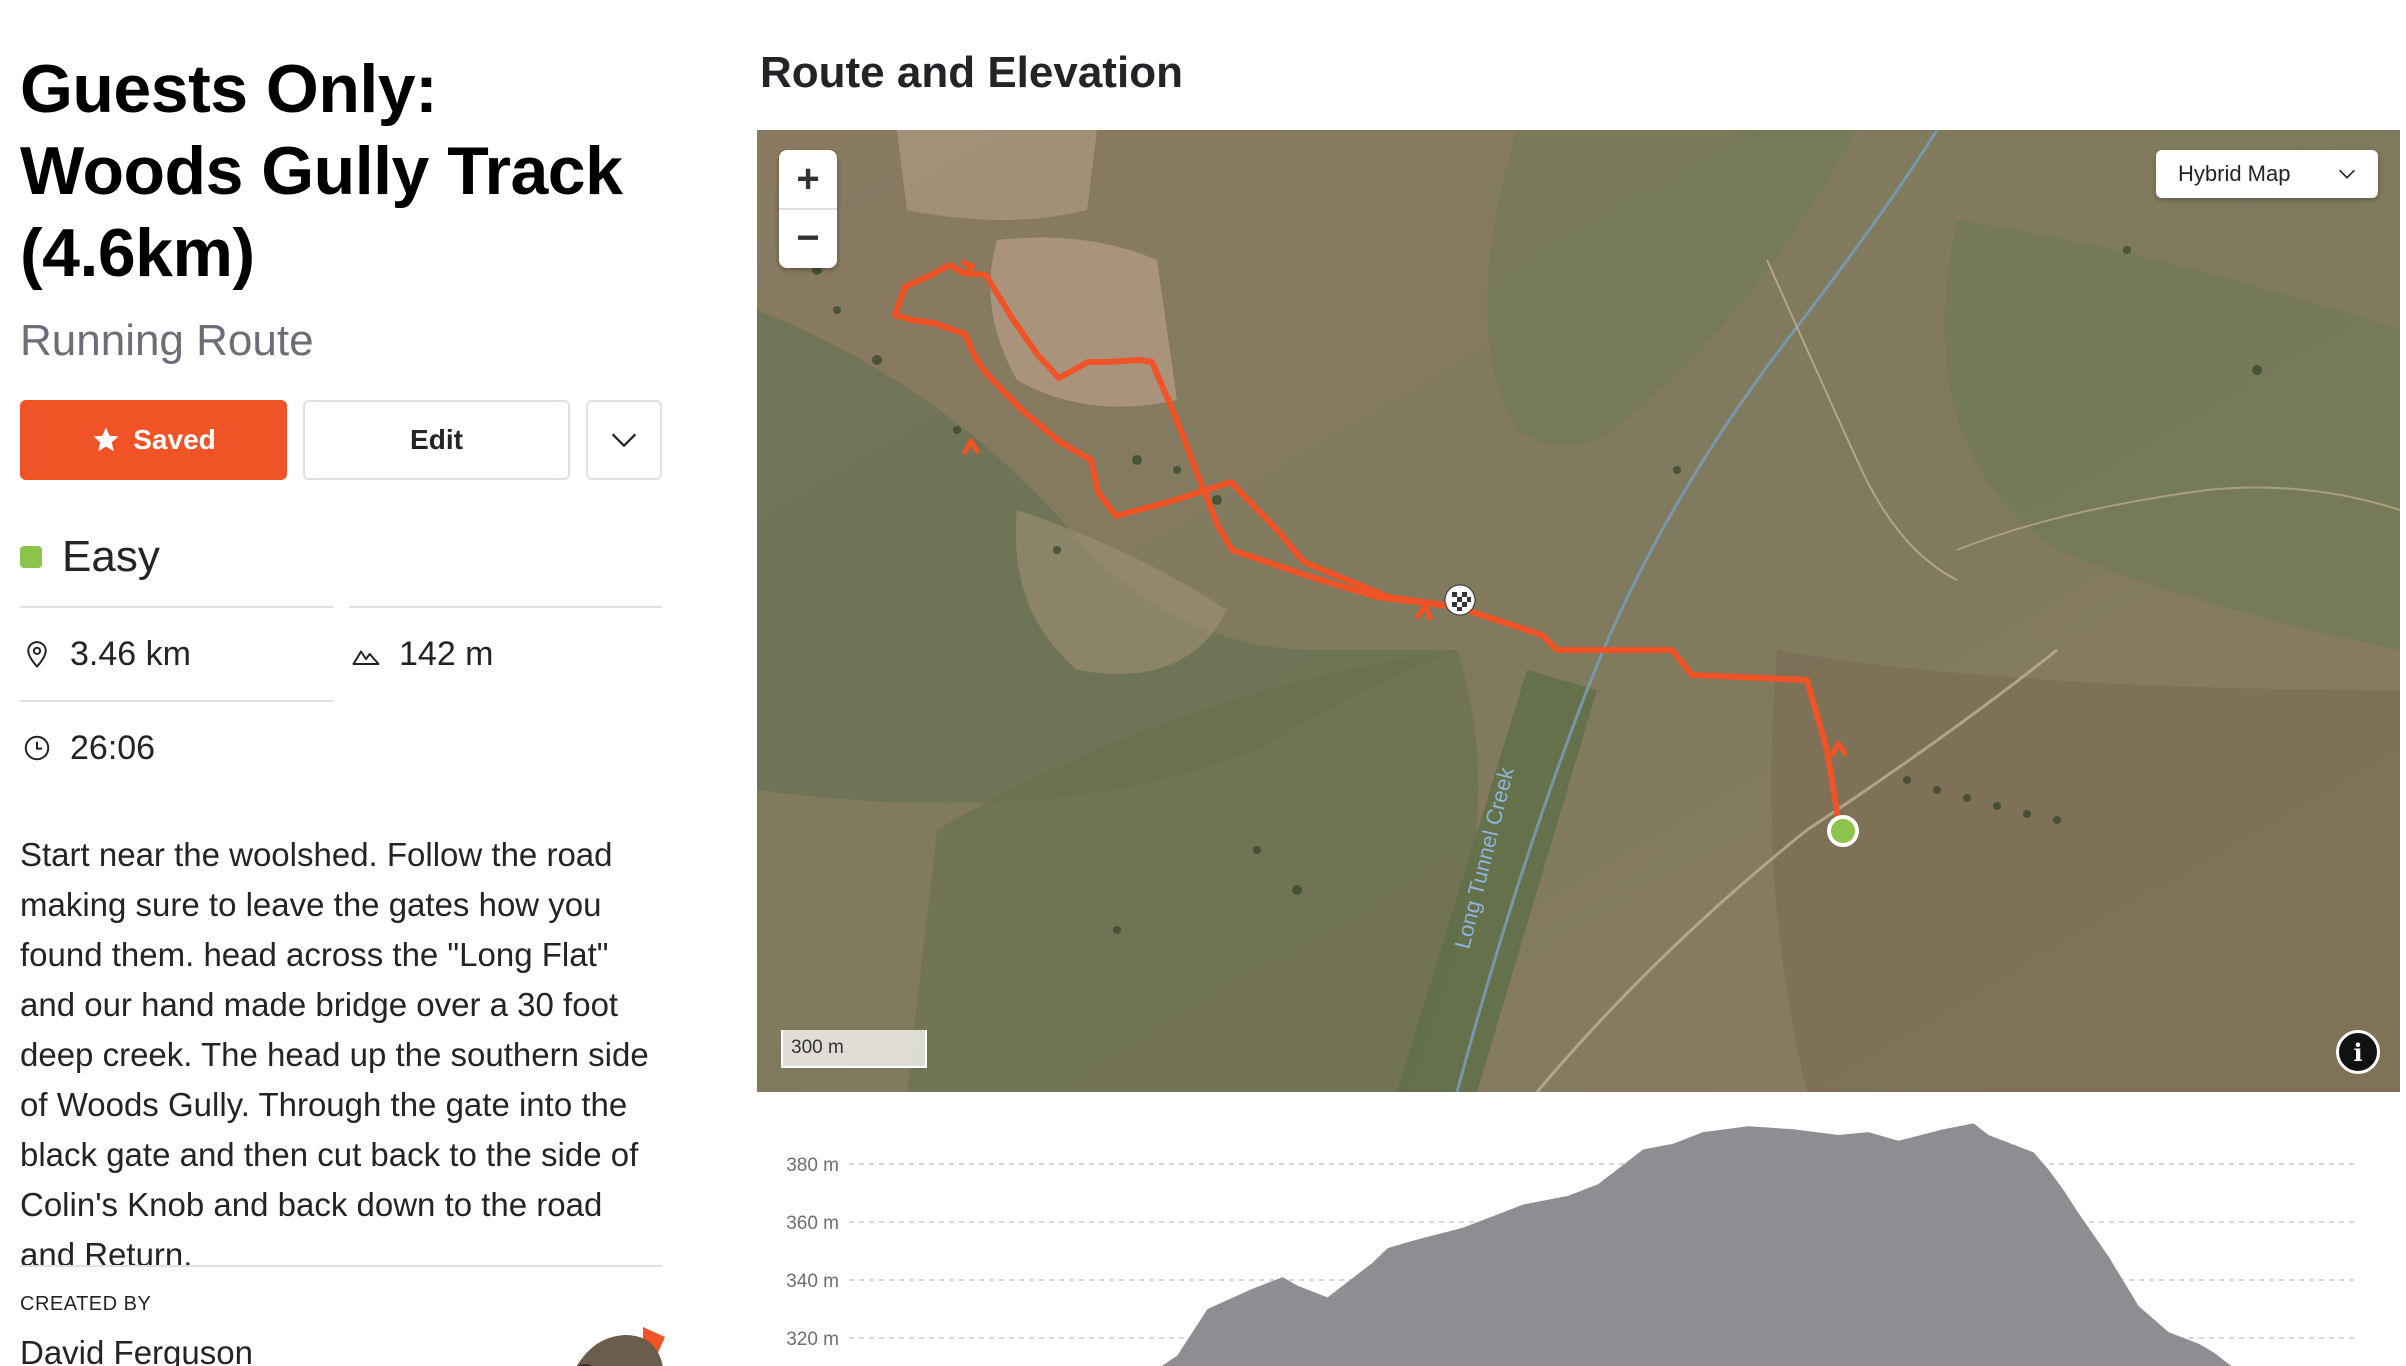  Describe the element at coordinates (436, 440) in the screenshot. I see `edit-button: Edit` at that location.